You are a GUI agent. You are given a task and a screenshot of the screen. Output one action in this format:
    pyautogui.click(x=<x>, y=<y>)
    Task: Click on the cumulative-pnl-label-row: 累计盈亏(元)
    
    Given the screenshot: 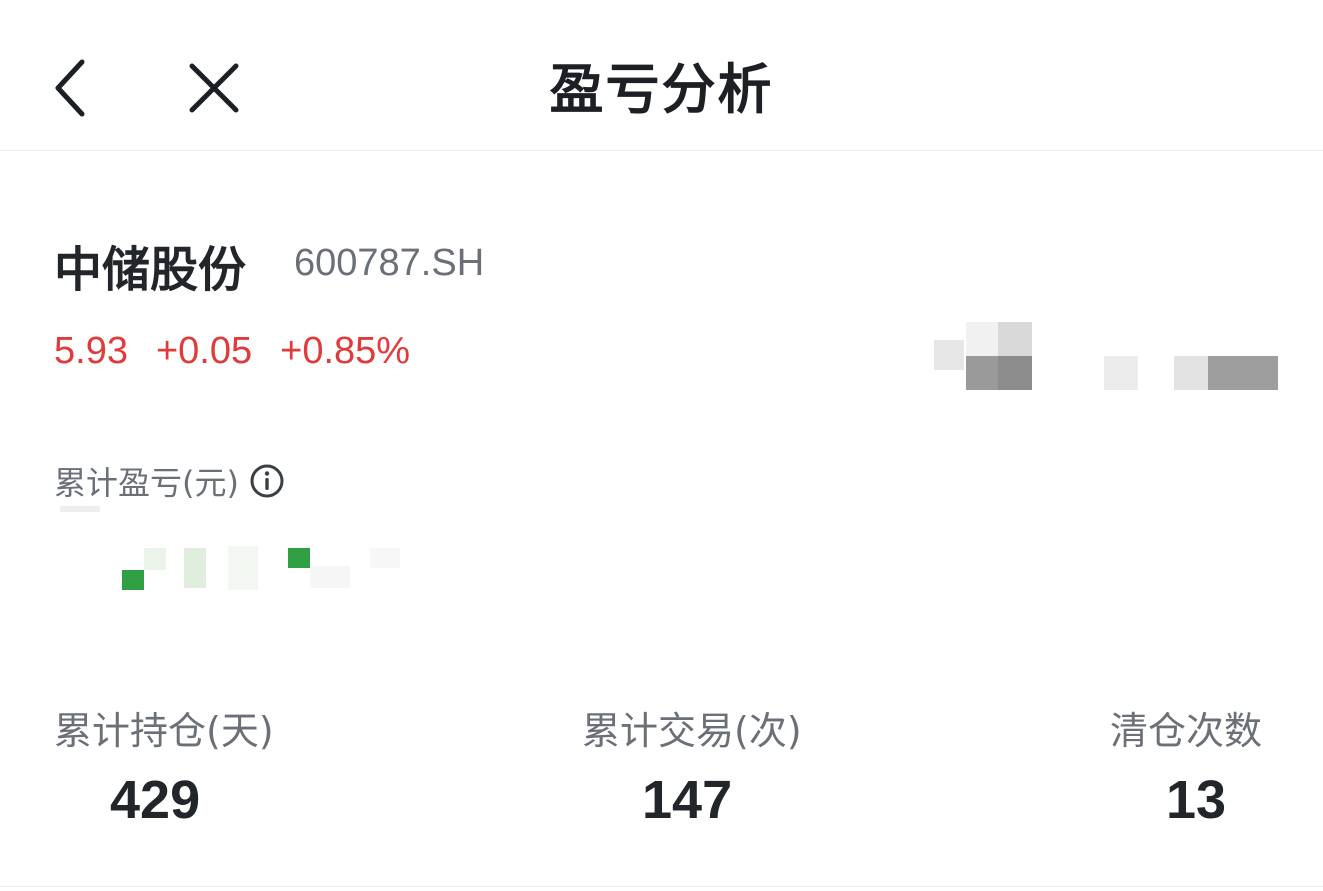 What is the action you would take?
    pyautogui.click(x=169, y=481)
    